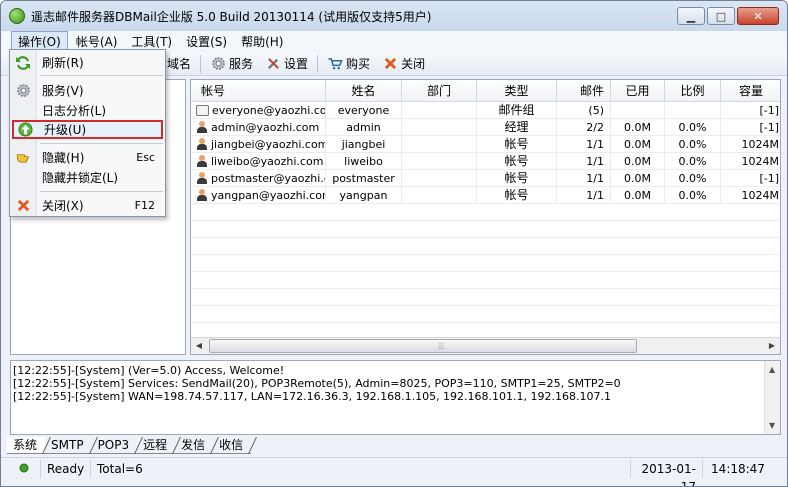 This screenshot has width=788, height=487. I want to click on tab-remote: 远程, so click(156, 445).